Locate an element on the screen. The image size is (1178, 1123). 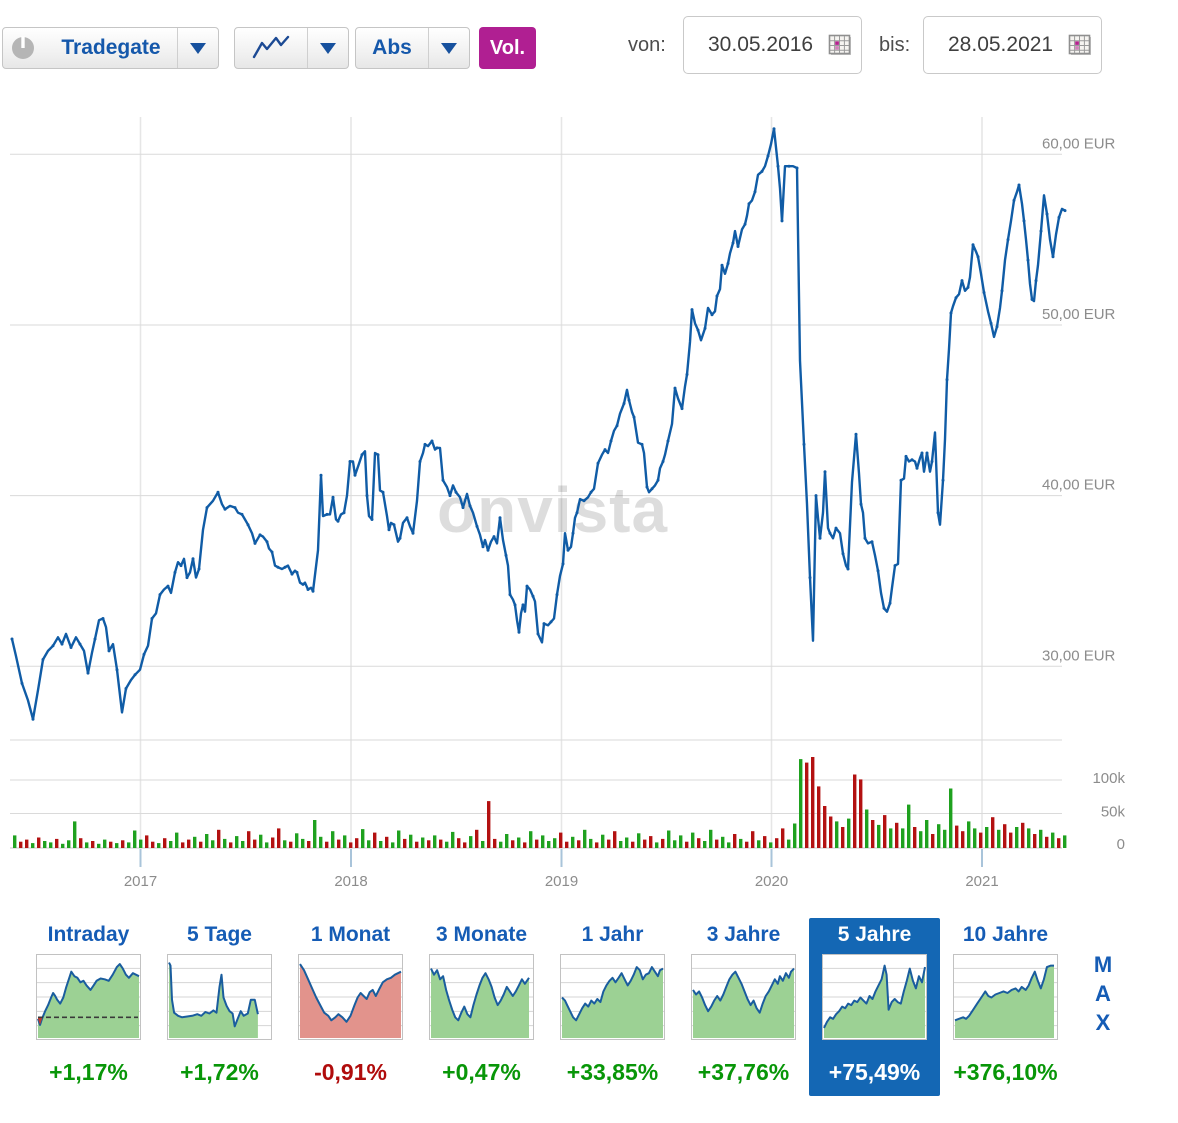
chart-type-dropdown-button is located at coordinates (327, 48).